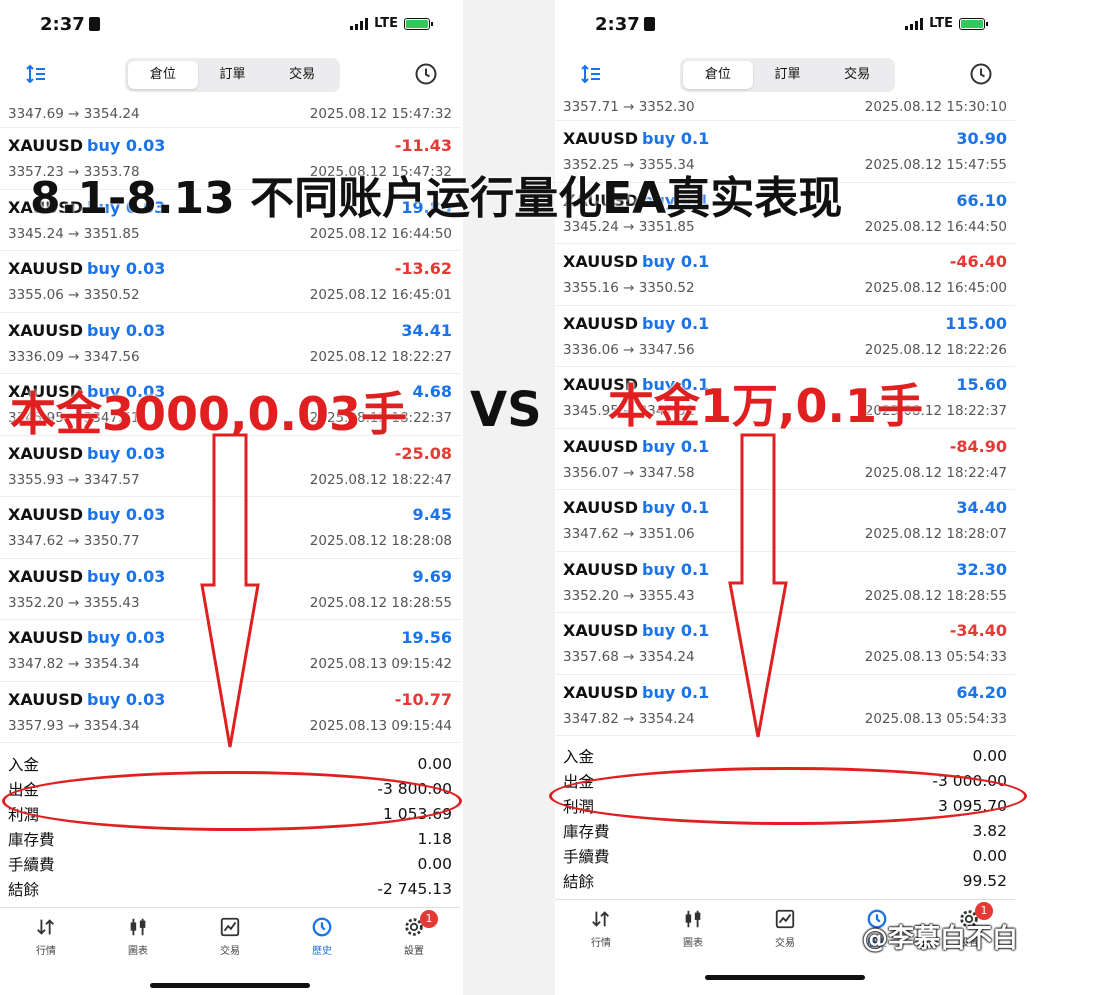 The height and width of the screenshot is (995, 1116). Describe the element at coordinates (432, 576) in the screenshot. I see `trade-profit: 9.69` at that location.